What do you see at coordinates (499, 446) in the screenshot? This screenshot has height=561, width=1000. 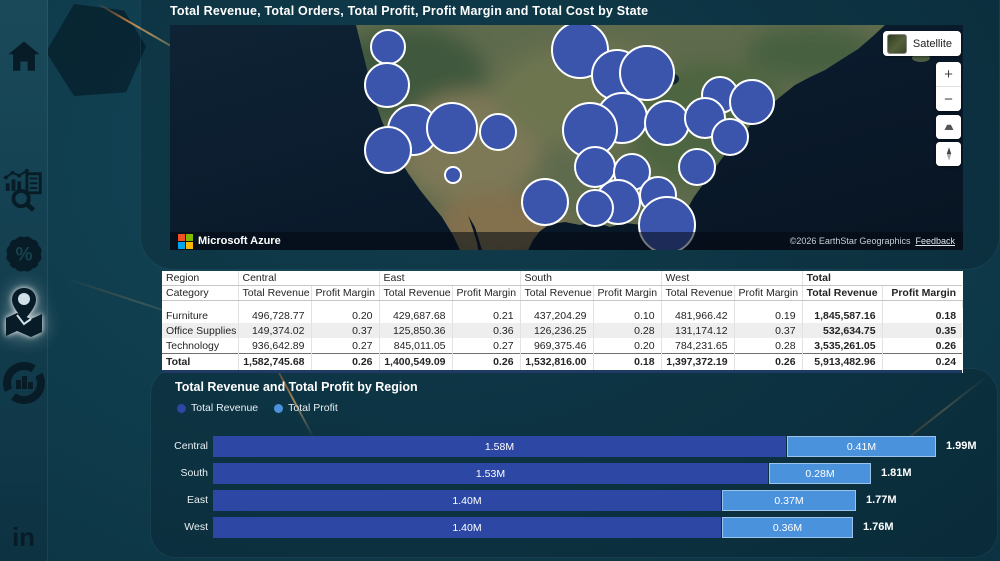 I see `revenue-bar-segment: 1.58M` at bounding box center [499, 446].